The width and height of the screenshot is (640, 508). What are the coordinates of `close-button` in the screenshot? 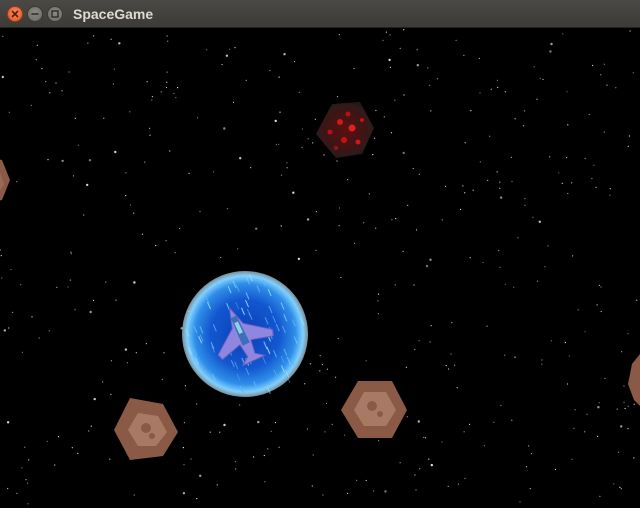 It's located at (15, 14).